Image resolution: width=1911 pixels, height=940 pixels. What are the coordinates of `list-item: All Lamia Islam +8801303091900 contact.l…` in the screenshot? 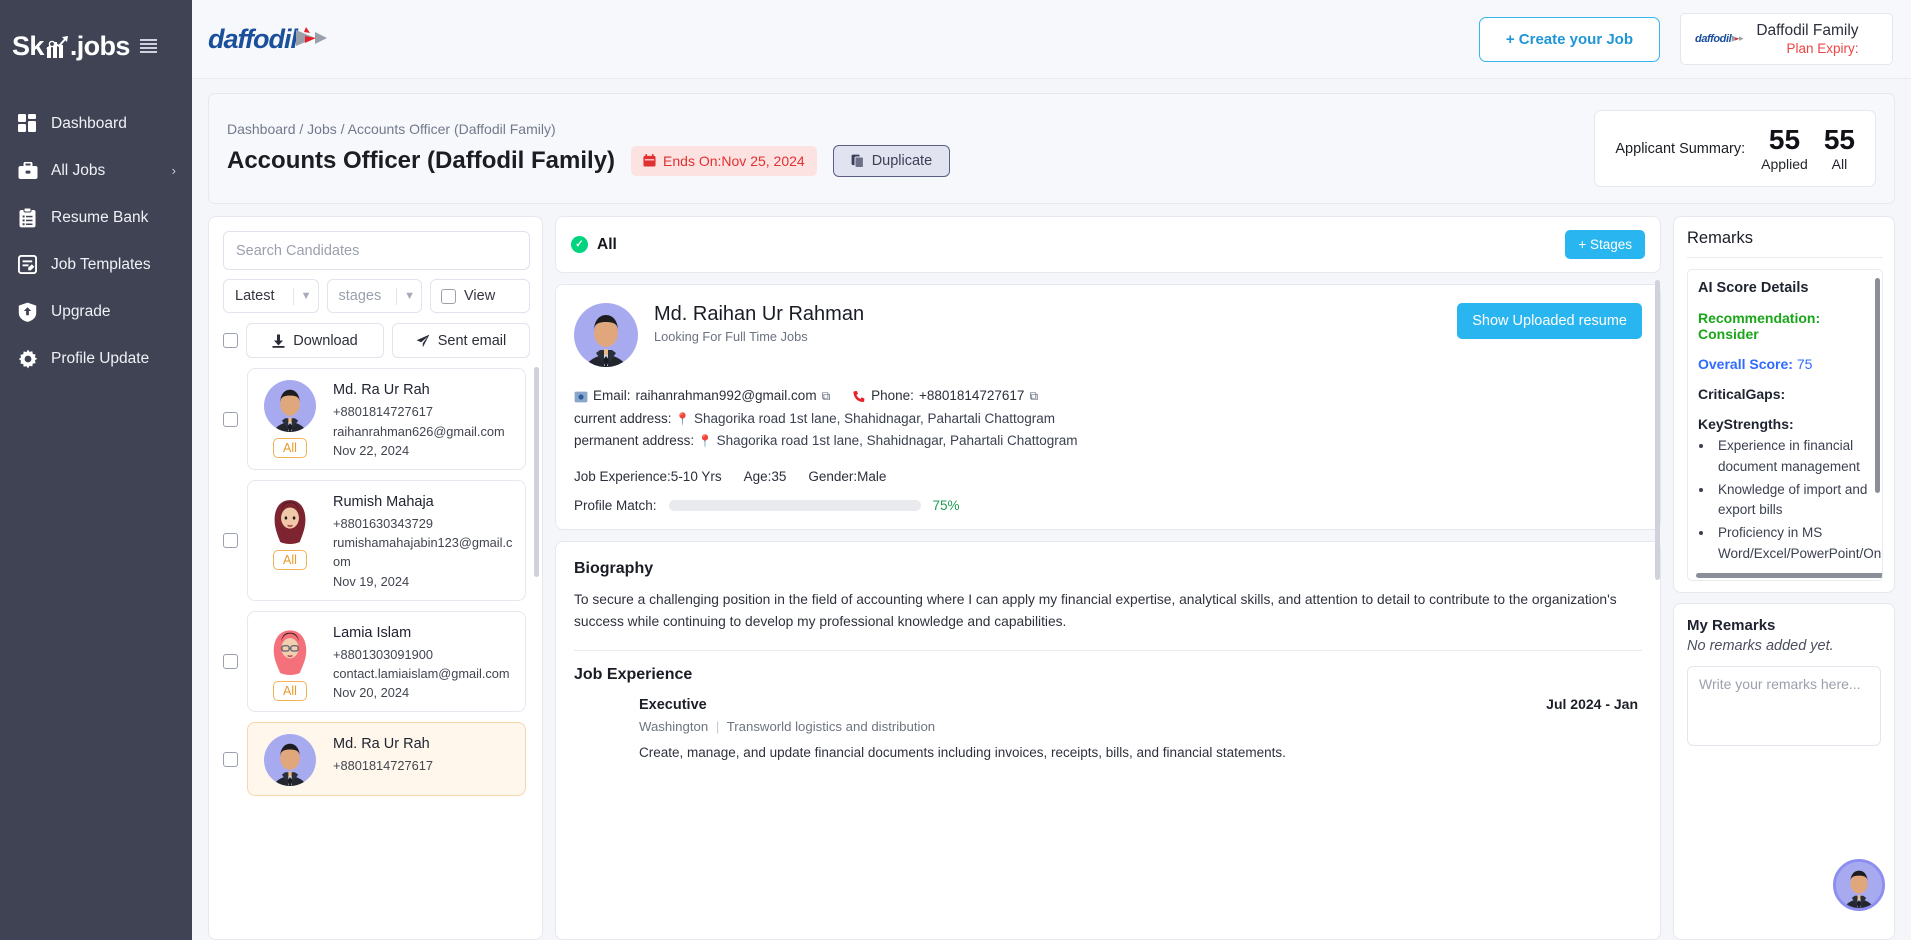 It's located at (374, 661).